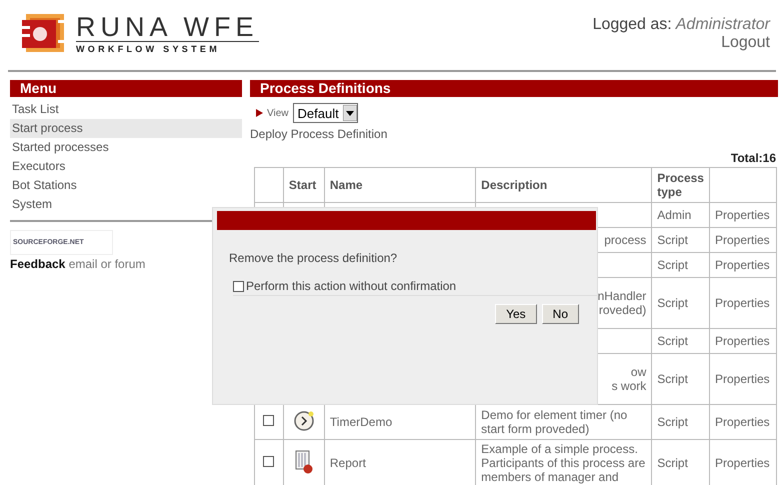 This screenshot has width=780, height=485. I want to click on report-icon, so click(304, 462).